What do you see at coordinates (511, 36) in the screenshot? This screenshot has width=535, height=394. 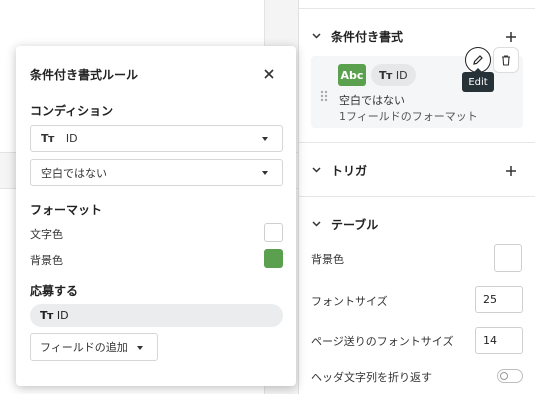 I see `add-rule-plus-icon` at bounding box center [511, 36].